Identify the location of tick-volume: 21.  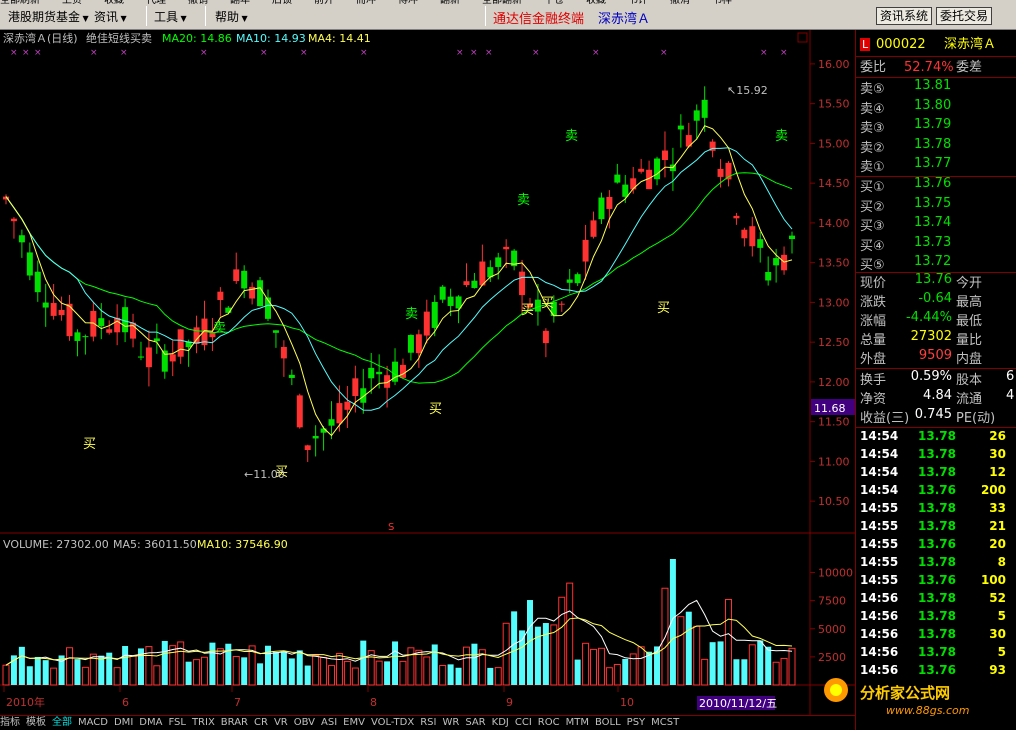
(997, 526).